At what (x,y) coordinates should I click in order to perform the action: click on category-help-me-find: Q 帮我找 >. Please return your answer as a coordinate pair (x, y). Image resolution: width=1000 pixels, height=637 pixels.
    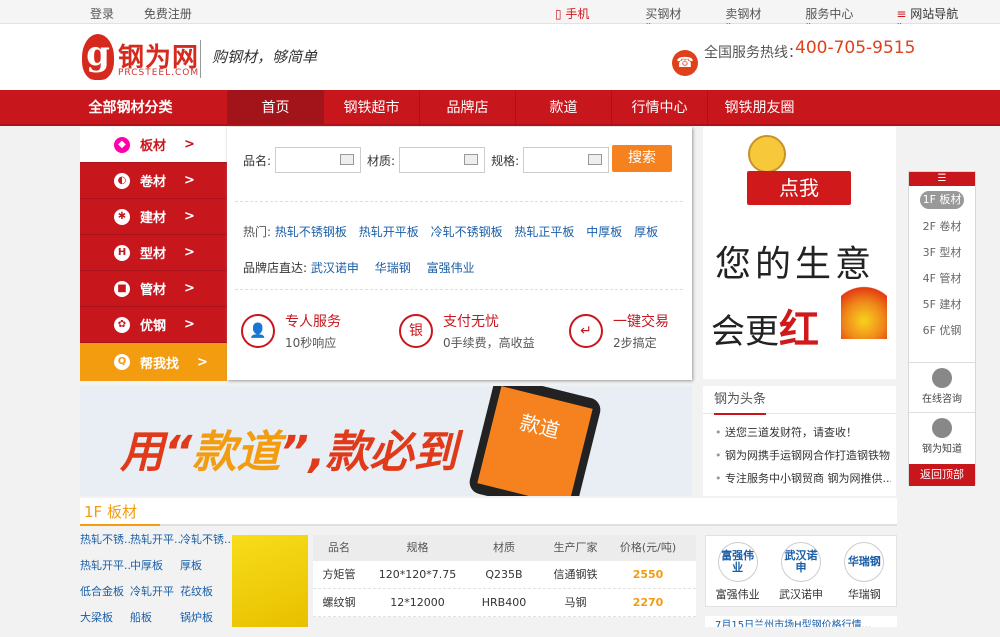
    Looking at the image, I should click on (153, 362).